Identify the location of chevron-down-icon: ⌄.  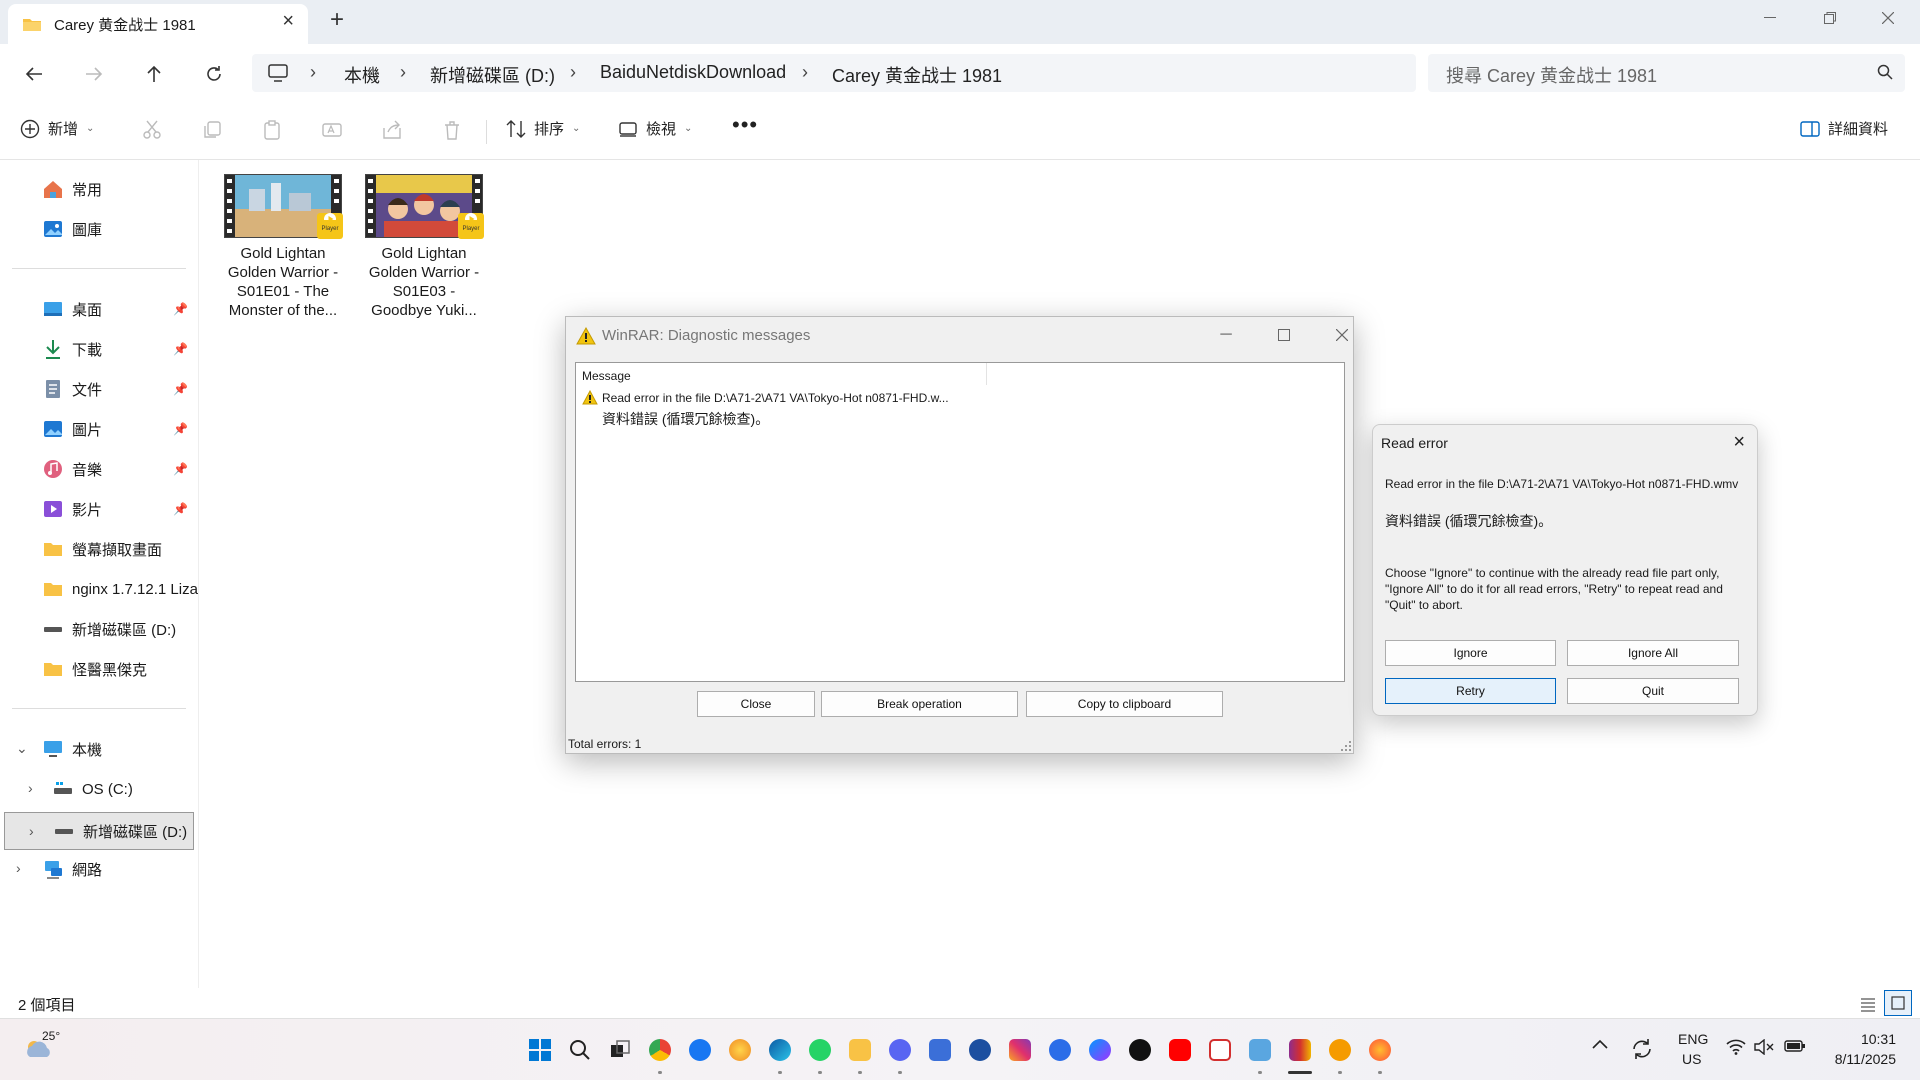
(22, 748).